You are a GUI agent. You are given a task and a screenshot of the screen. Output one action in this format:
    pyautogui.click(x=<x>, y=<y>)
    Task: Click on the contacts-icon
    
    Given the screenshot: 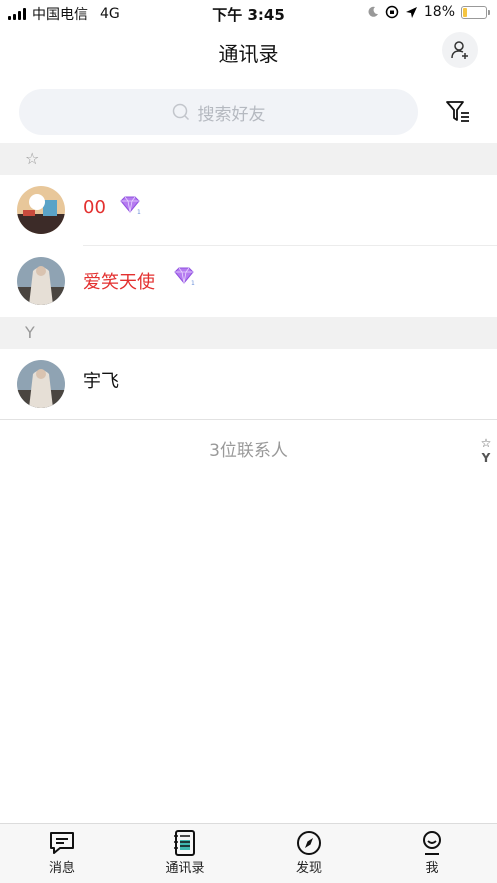 What is the action you would take?
    pyautogui.click(x=184, y=843)
    